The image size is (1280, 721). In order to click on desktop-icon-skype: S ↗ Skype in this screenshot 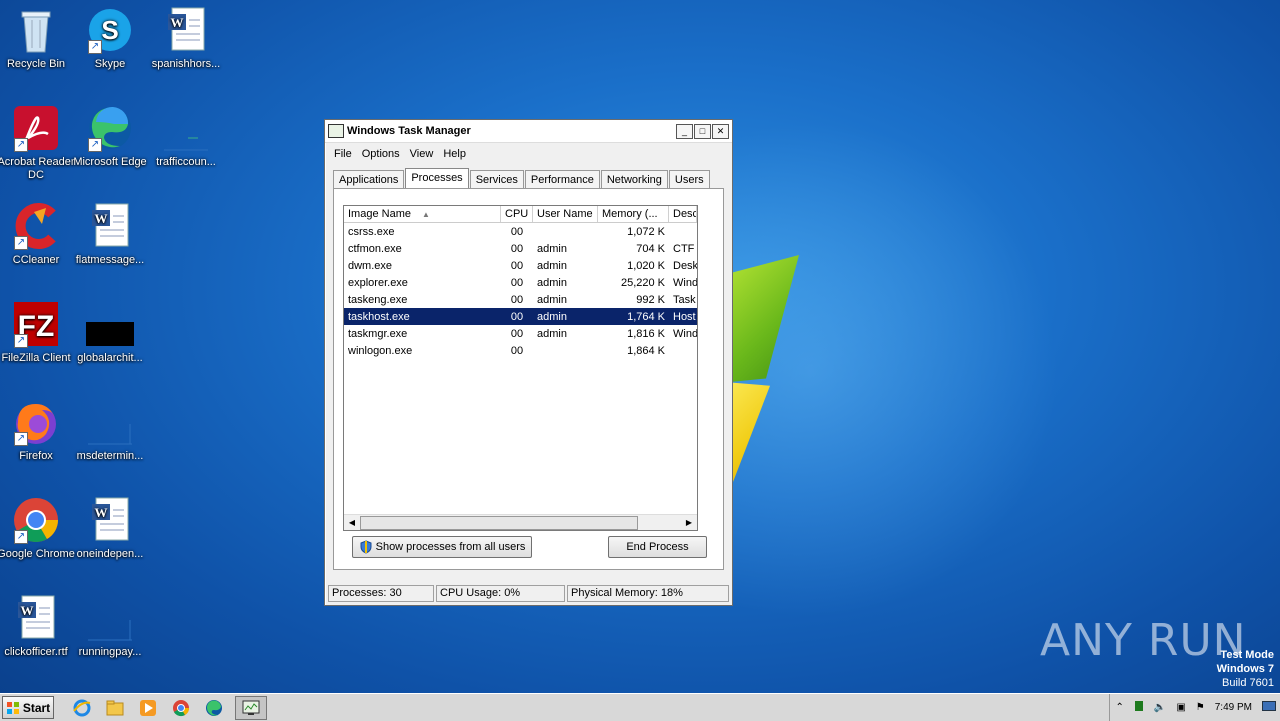, I will do `click(110, 38)`.